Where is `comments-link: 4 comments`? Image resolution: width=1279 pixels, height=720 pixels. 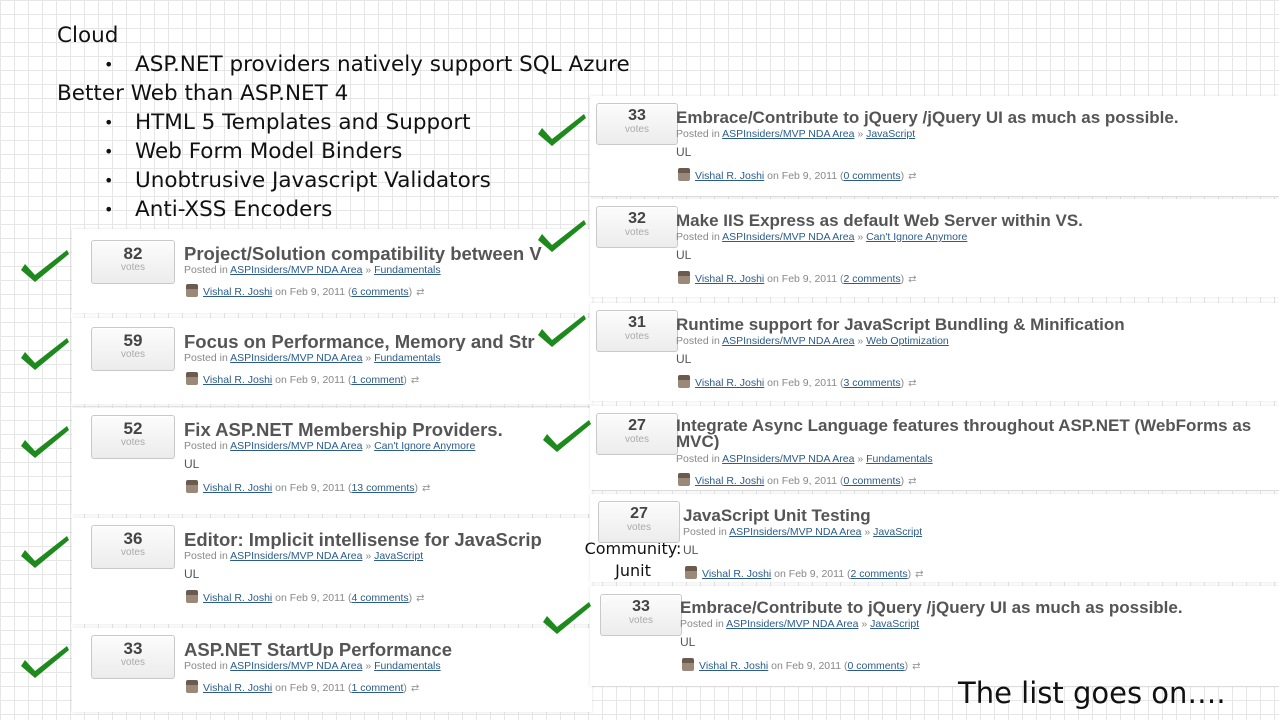 comments-link: 4 comments is located at coordinates (379, 598).